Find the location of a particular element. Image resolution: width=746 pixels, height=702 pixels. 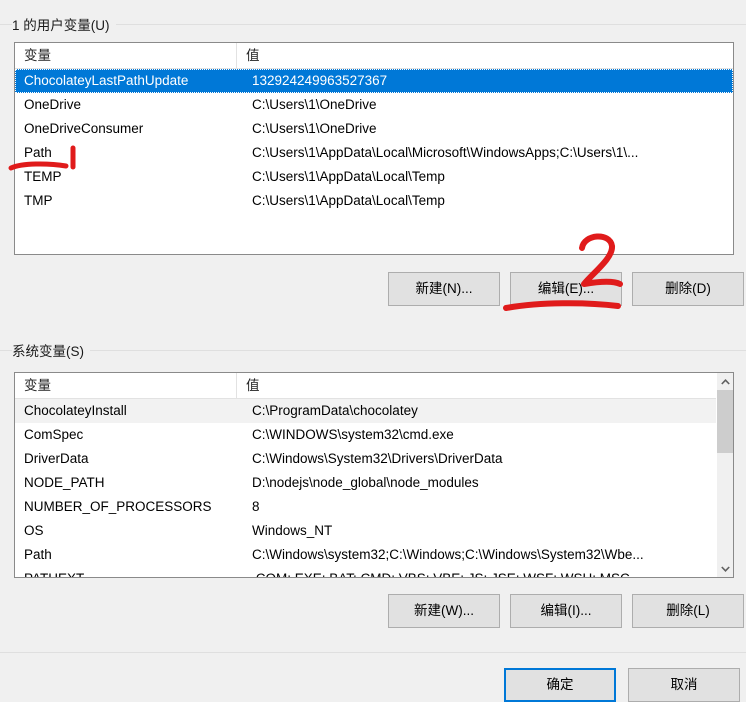

variable-name: OneDrive is located at coordinates (53, 104).